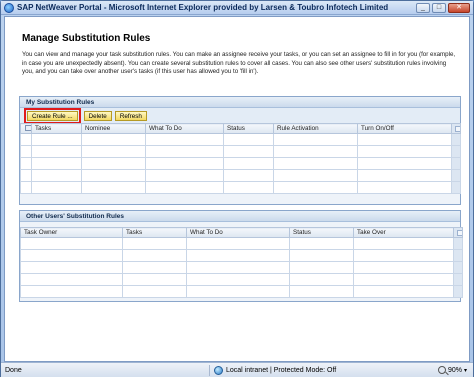  What do you see at coordinates (218, 370) in the screenshot?
I see `globe-icon` at bounding box center [218, 370].